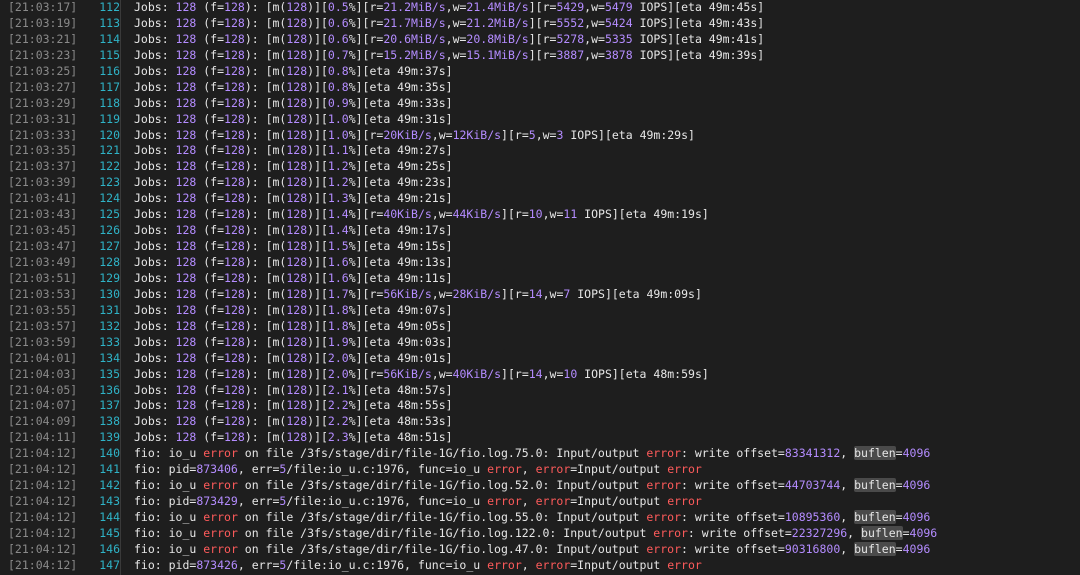 This screenshot has height=575, width=1080. I want to click on line-number: 133, so click(109, 341).